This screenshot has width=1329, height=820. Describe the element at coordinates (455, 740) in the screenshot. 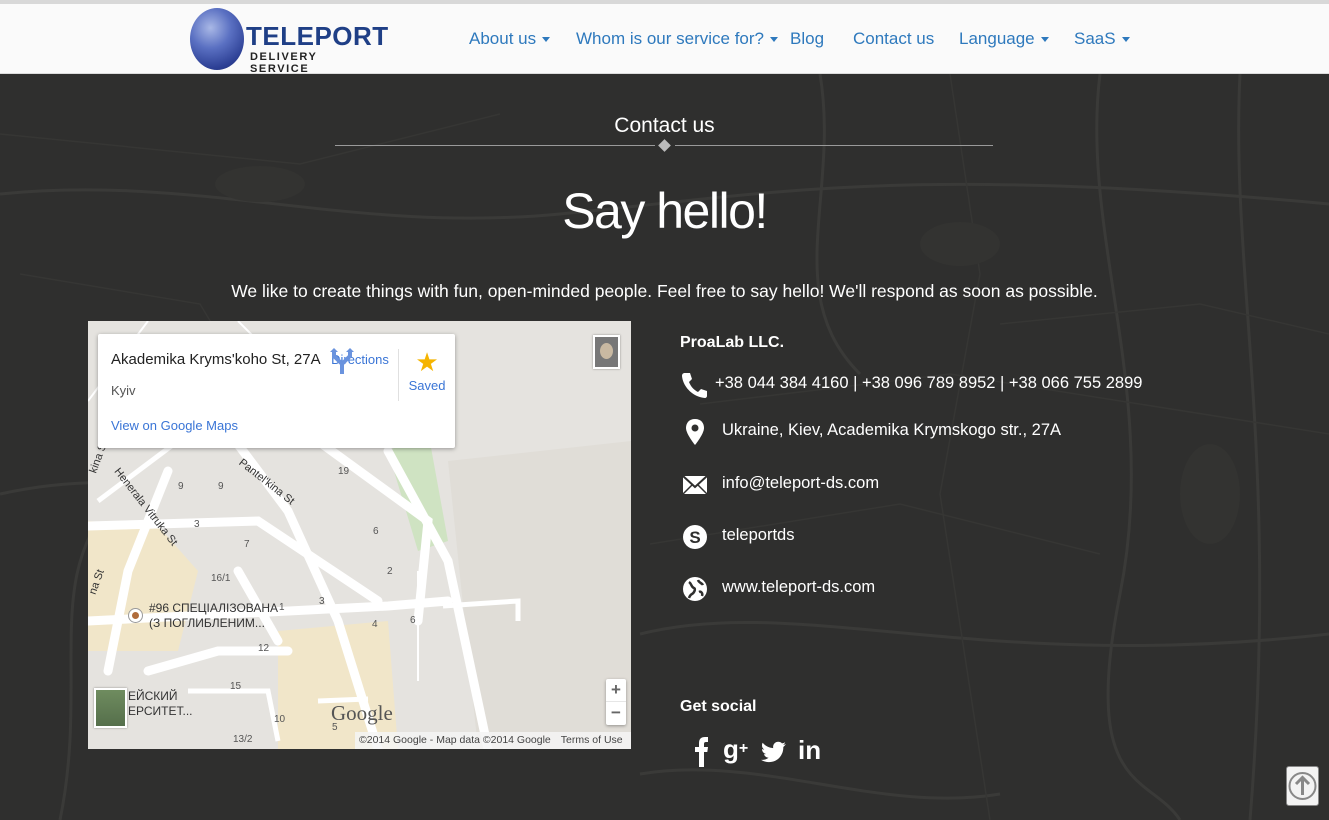

I see `map-attribution: ©2014 Google - Map data ©2014 Google` at that location.